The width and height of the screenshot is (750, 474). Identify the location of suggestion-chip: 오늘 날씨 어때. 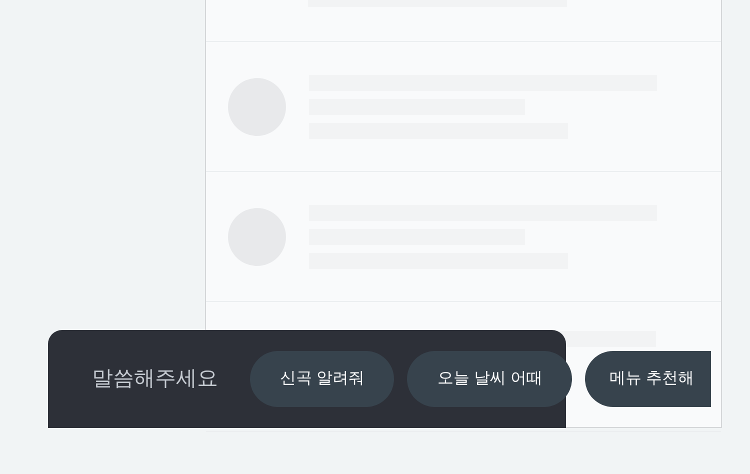
(489, 379).